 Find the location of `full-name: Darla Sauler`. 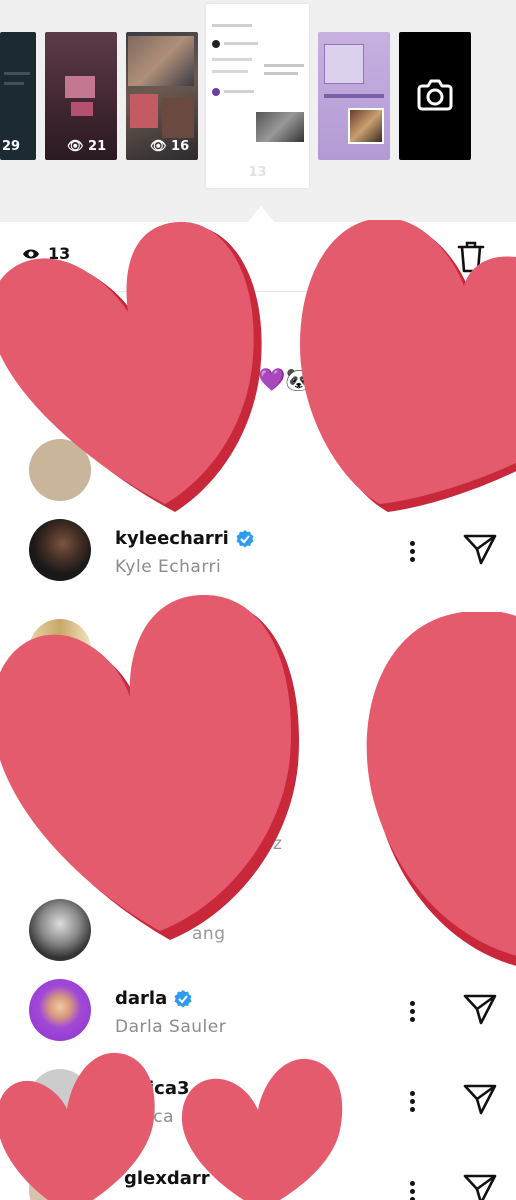

full-name: Darla Sauler is located at coordinates (171, 1027).